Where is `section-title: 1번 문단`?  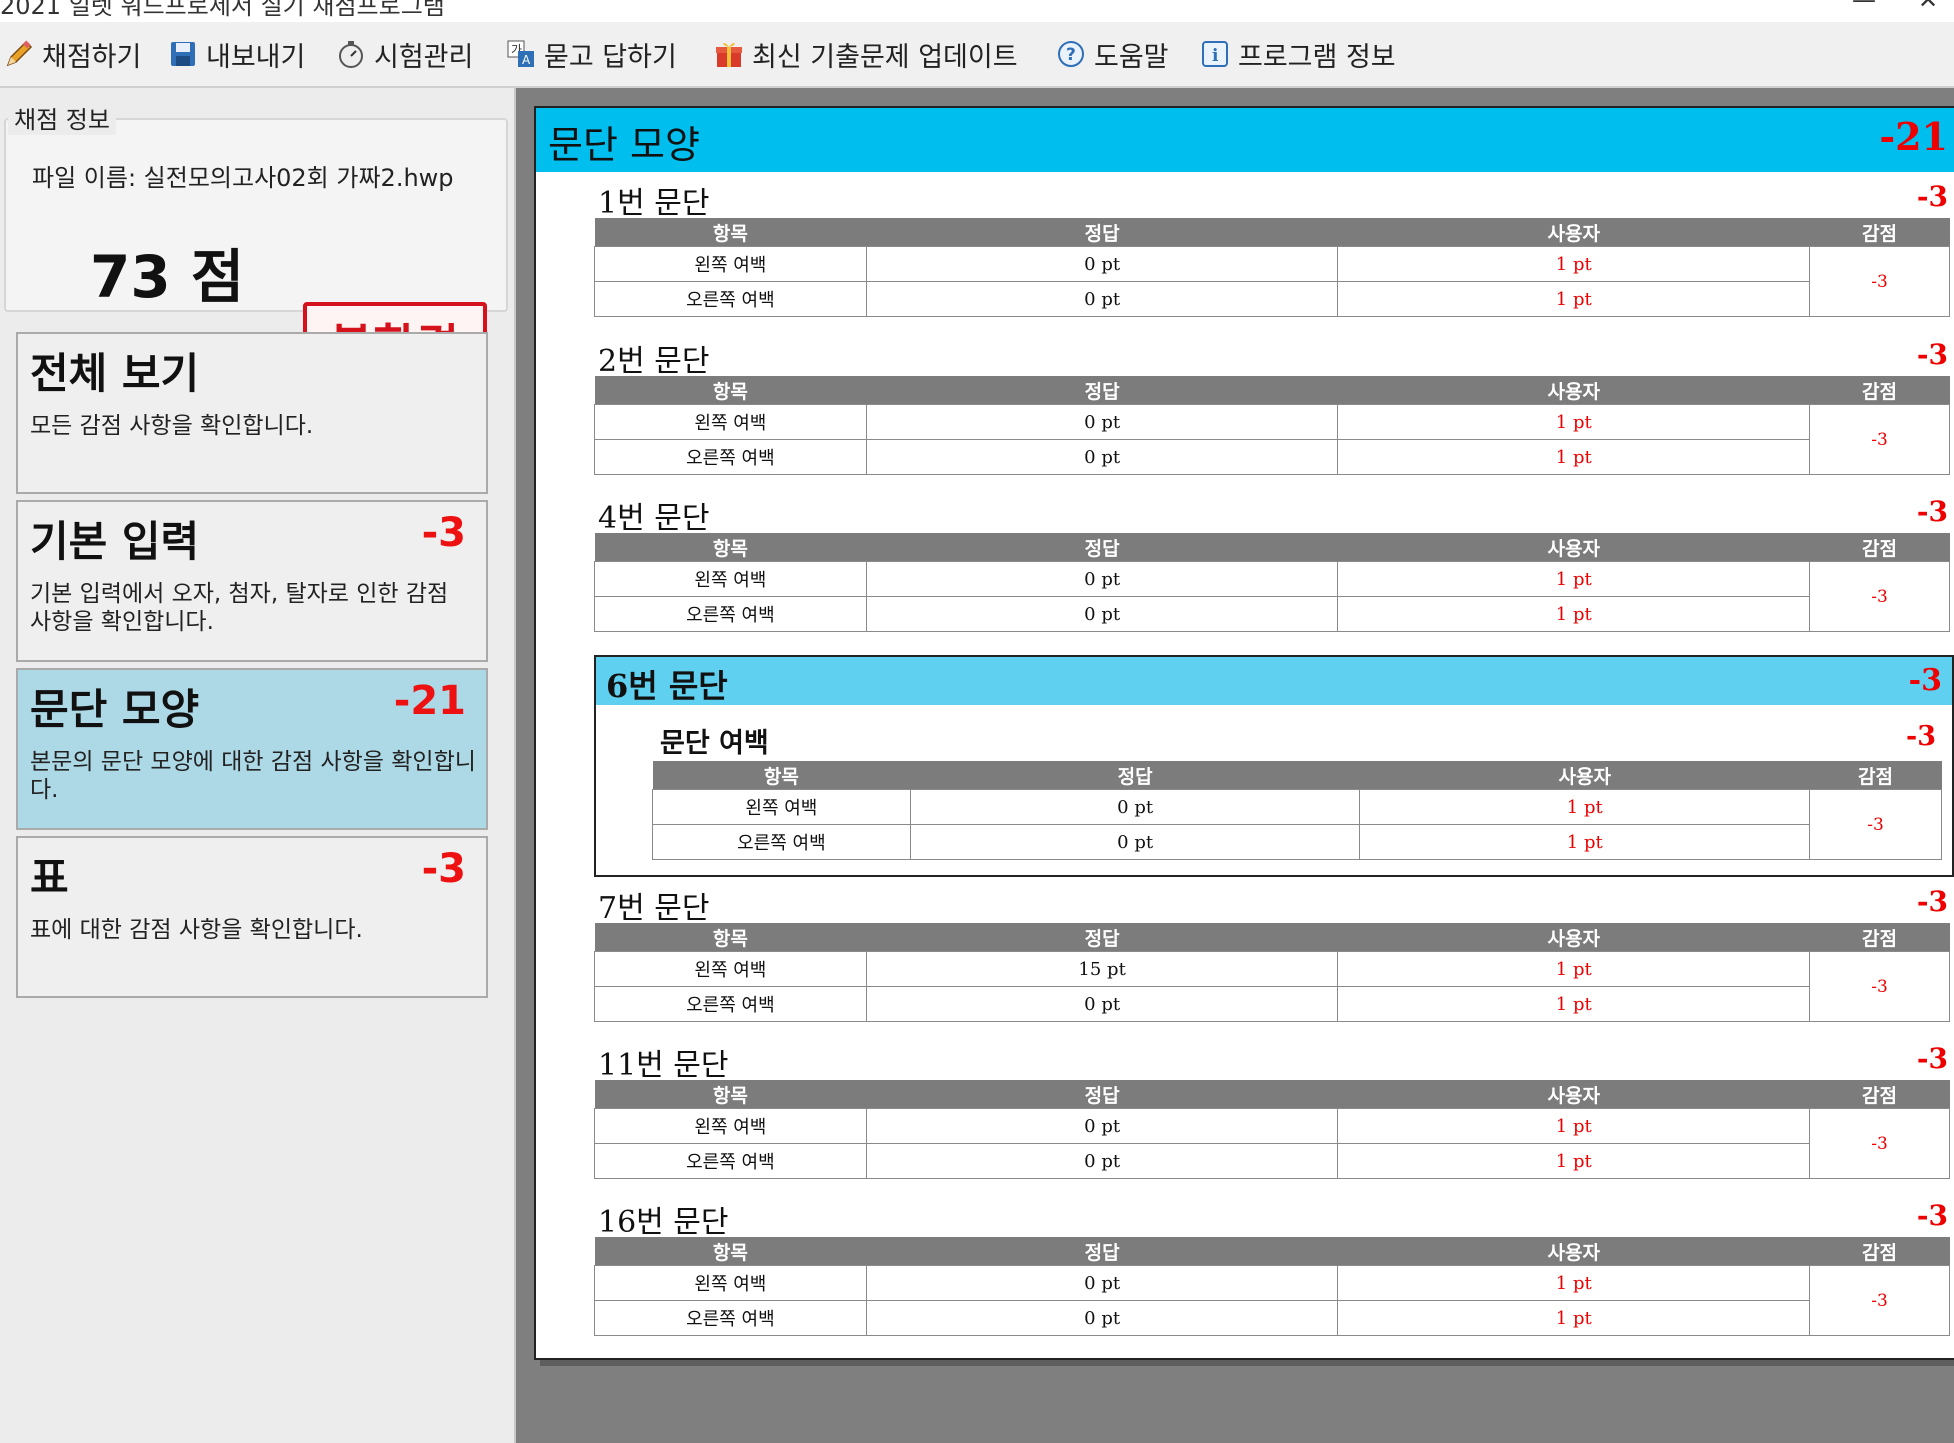
section-title: 1번 문단 is located at coordinates (654, 203).